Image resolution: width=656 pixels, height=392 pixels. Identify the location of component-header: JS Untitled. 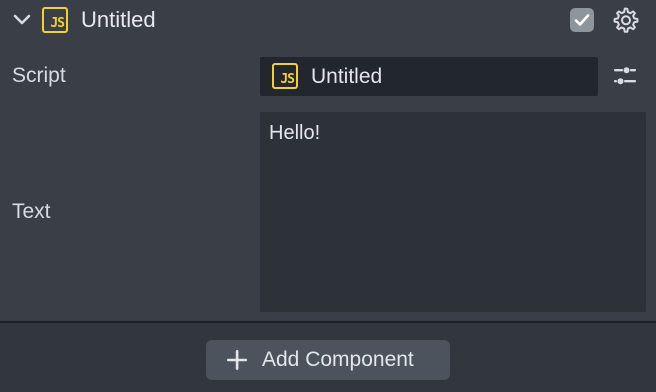
(328, 21).